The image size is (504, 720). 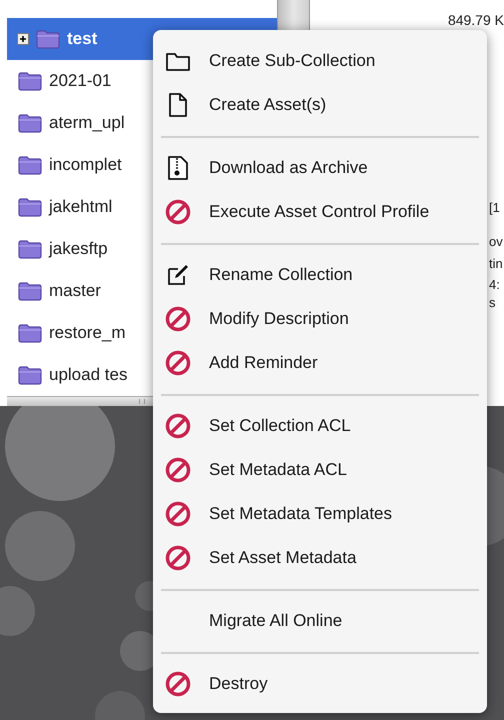 I want to click on menu-item: Download as Archive, so click(x=320, y=168).